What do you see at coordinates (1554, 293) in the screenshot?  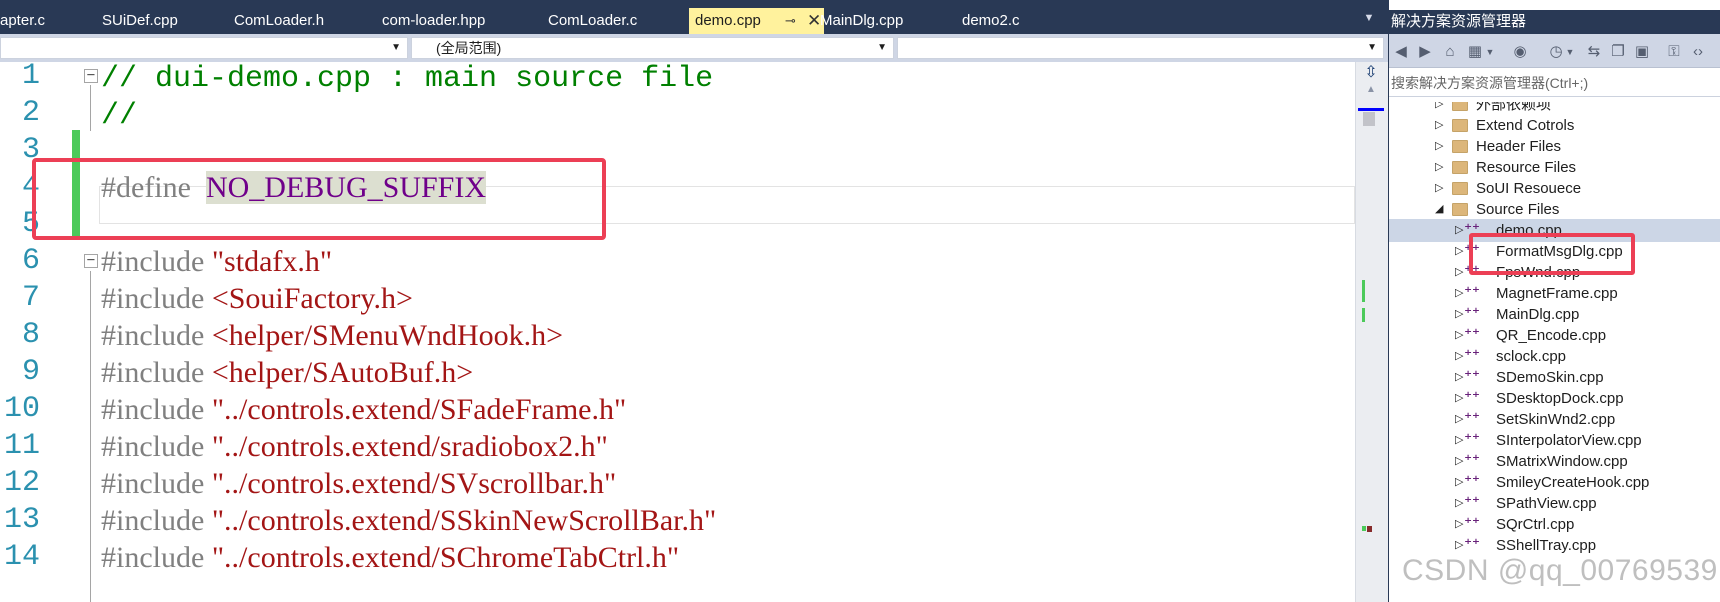 I see `tree-file-item: ▷ ⁺⁺ MagnetFrame.cpp` at bounding box center [1554, 293].